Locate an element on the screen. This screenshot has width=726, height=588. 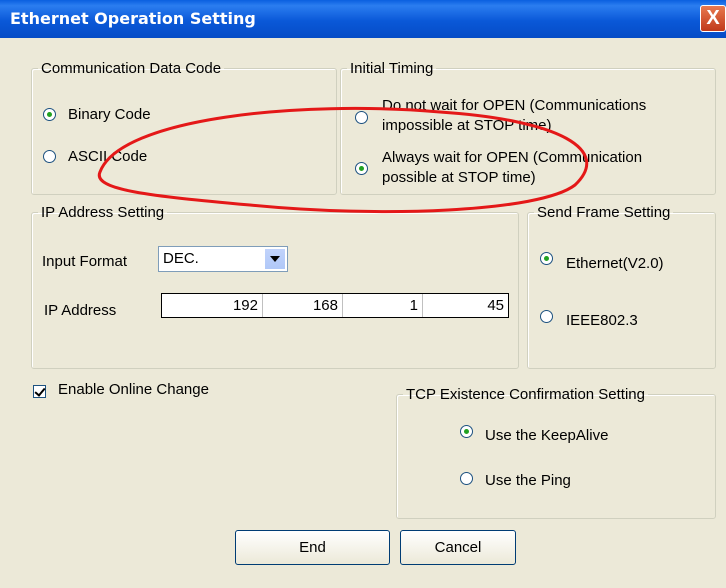
enable-online-change-checkbox is located at coordinates (39, 391).